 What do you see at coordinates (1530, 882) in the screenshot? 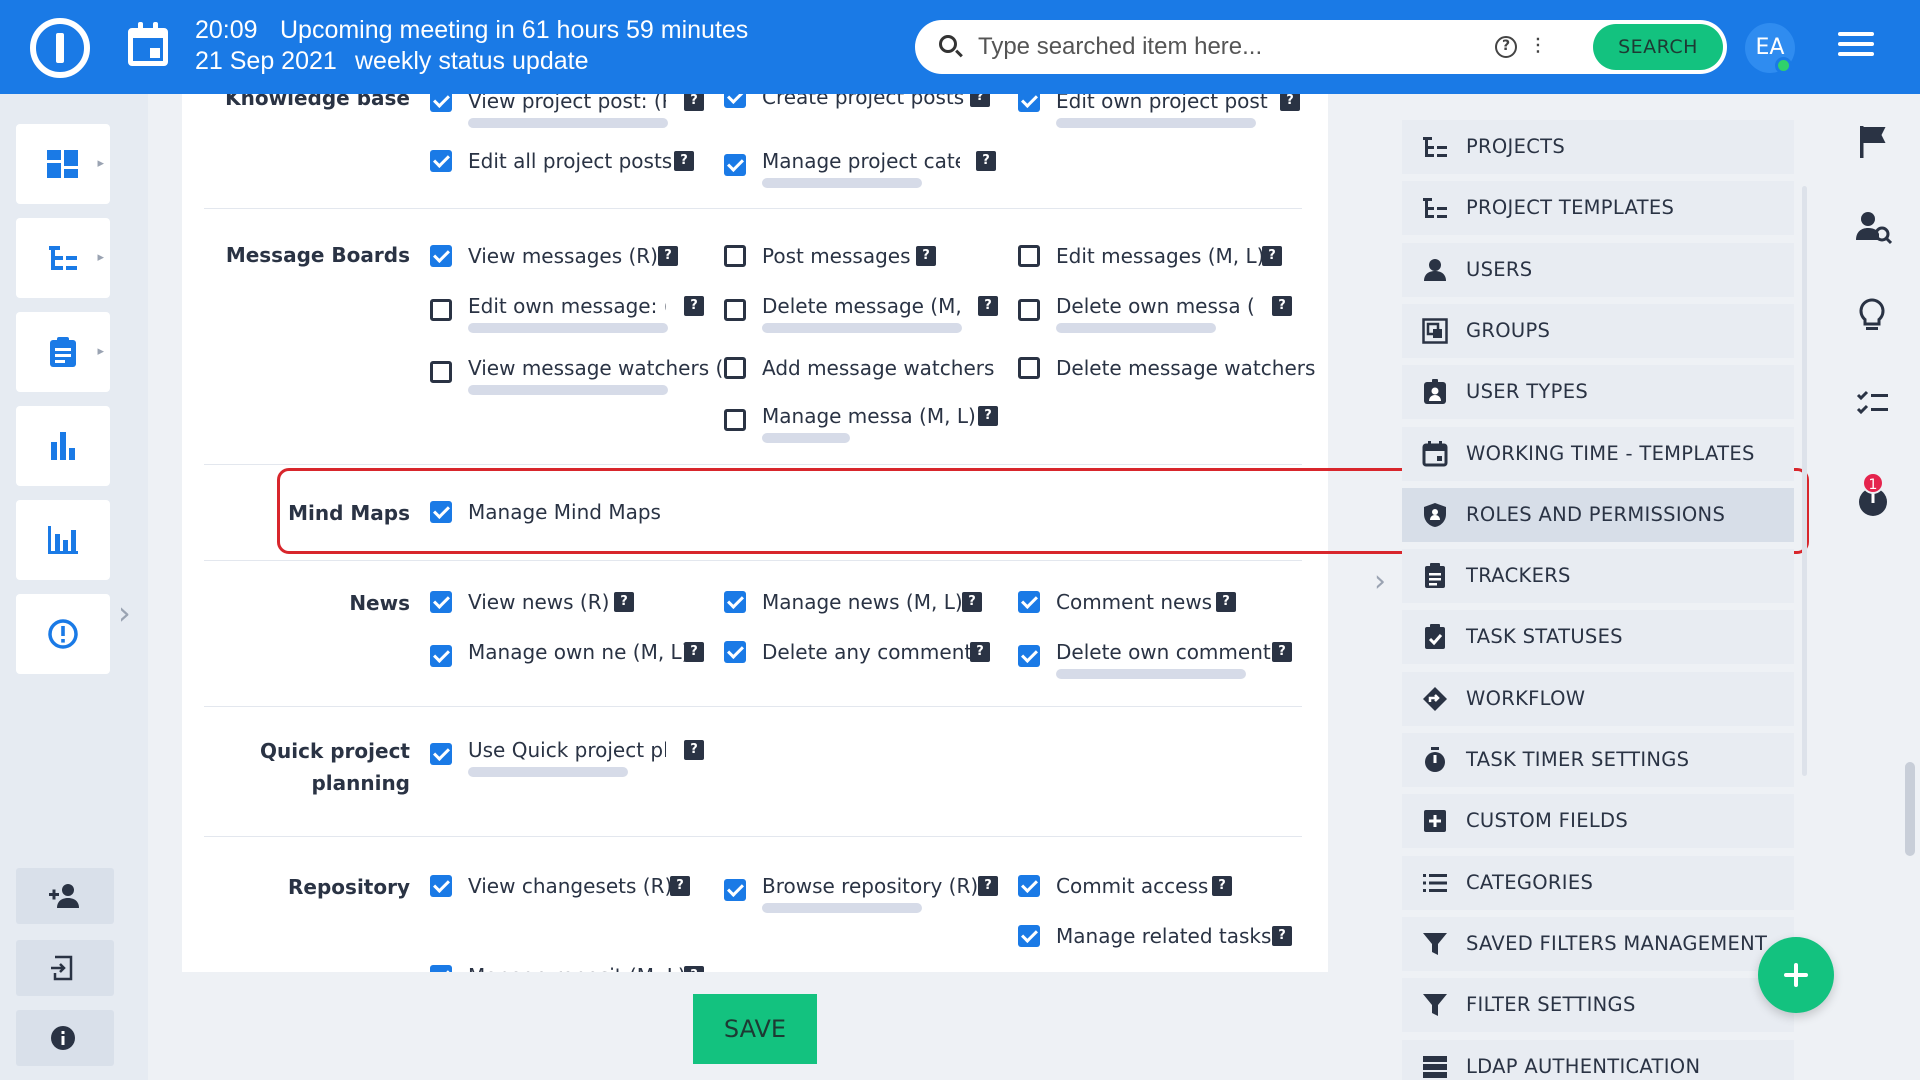
I see `admin-menu-label: CATEGORIES` at bounding box center [1530, 882].